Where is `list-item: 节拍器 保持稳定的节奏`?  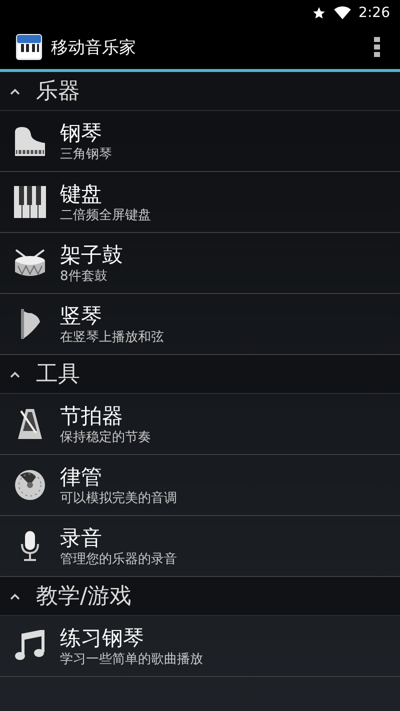 list-item: 节拍器 保持稳定的节奏 is located at coordinates (200, 424).